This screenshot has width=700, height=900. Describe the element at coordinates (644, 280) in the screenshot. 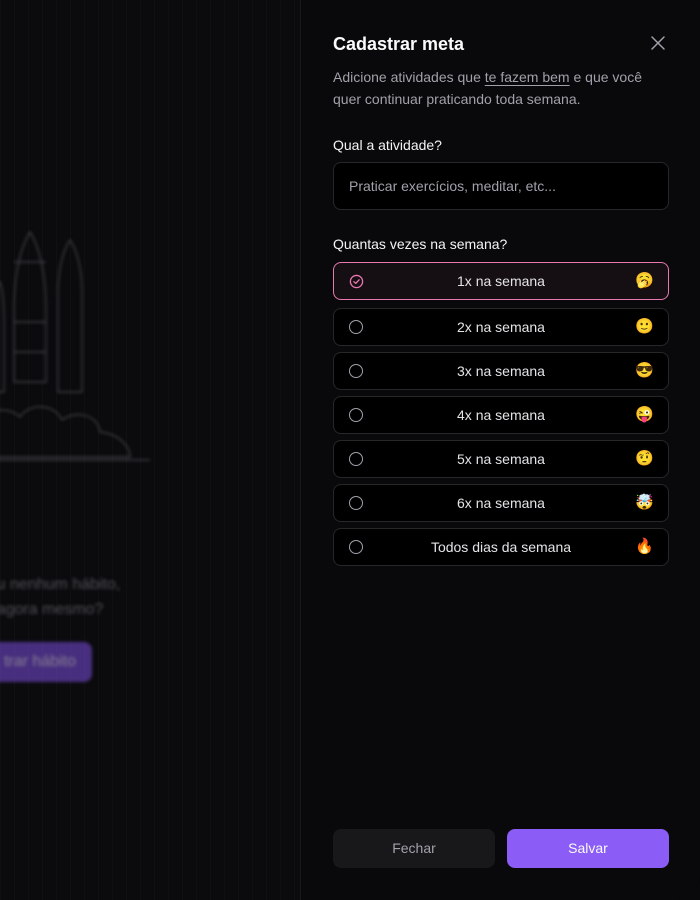

I see `yawning-face-icon: 🥱` at that location.